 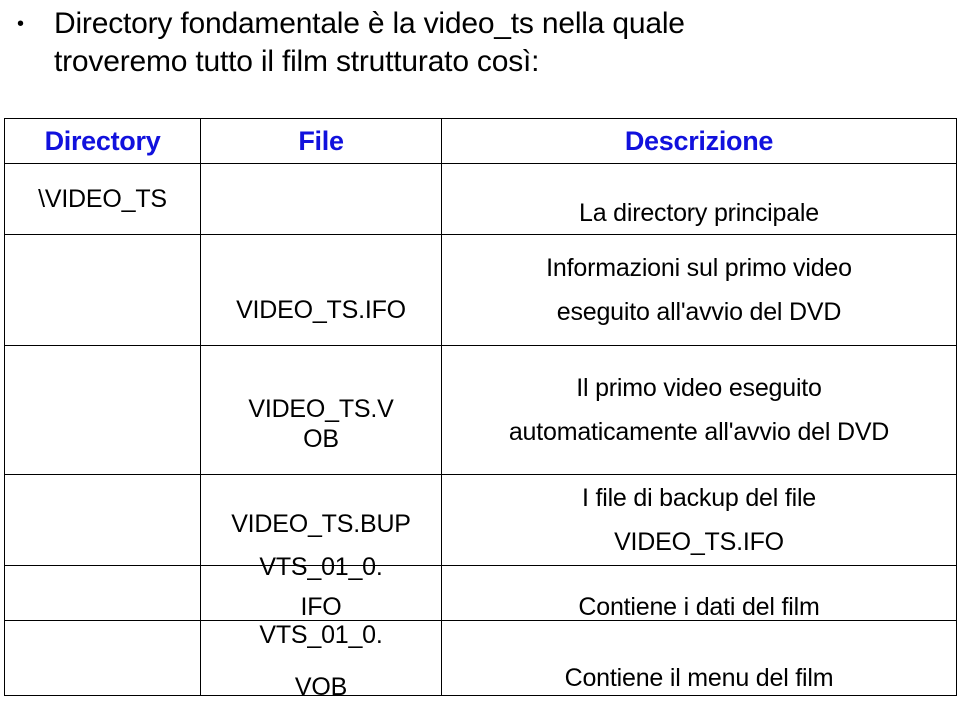 I want to click on cell-file: VTS_01_0. VOB, so click(x=321, y=660).